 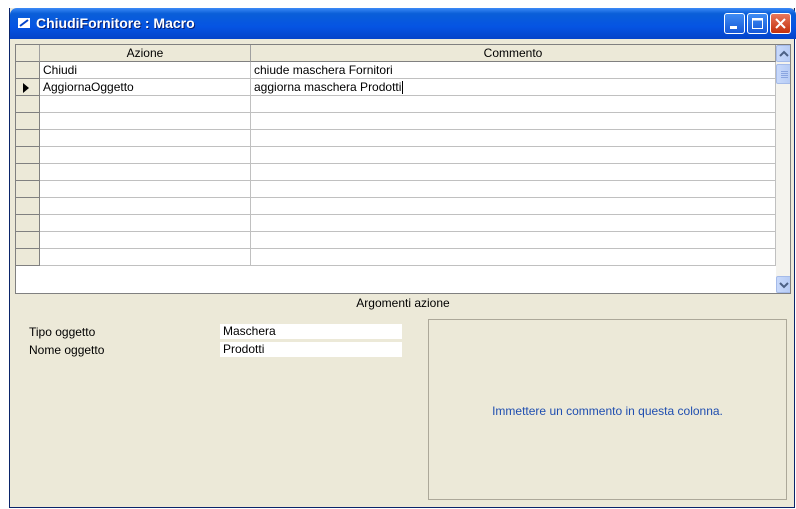 What do you see at coordinates (403, 303) in the screenshot?
I see `action-arguments-header: Argomenti azione` at bounding box center [403, 303].